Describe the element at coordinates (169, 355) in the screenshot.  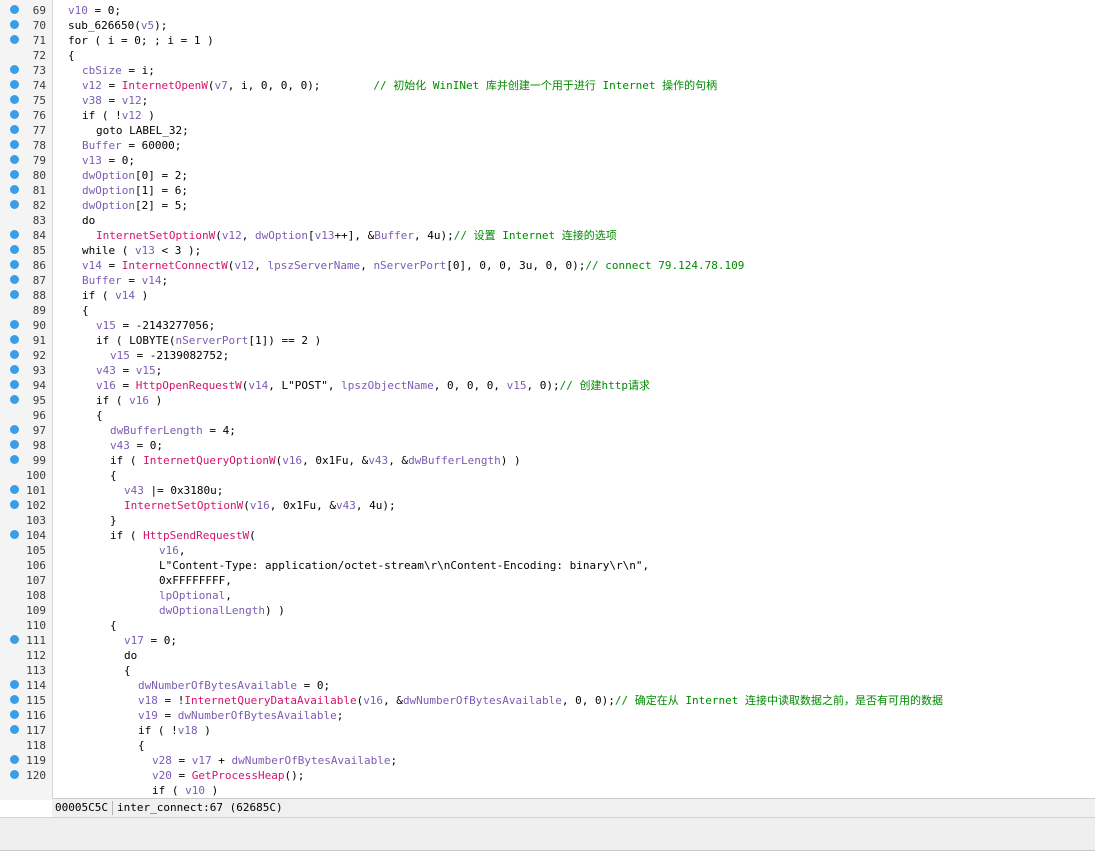
I see `code-line: v15 = -2139082752;` at that location.